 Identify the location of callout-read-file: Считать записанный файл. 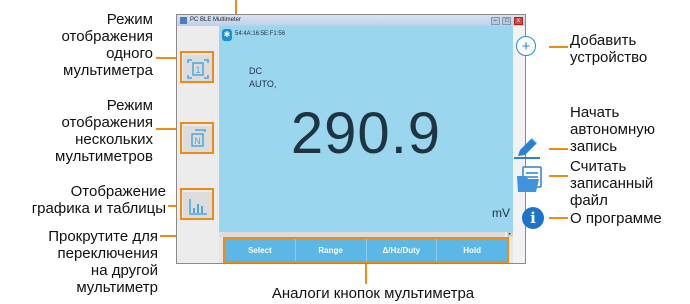
(612, 183).